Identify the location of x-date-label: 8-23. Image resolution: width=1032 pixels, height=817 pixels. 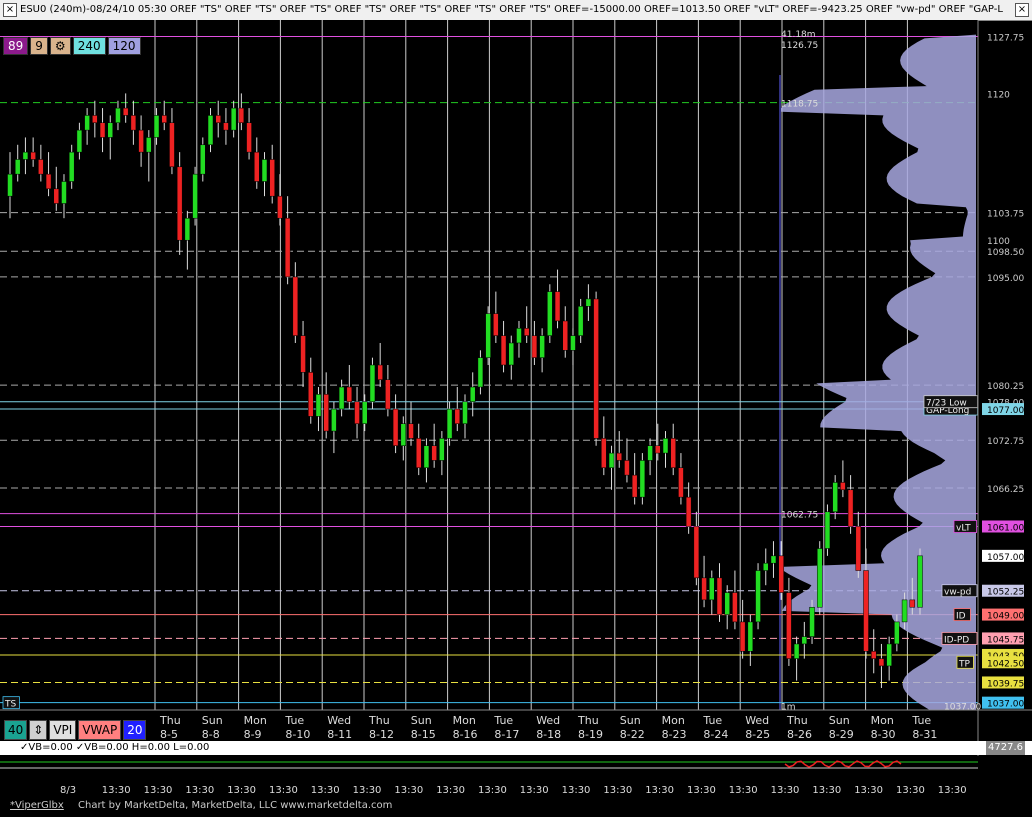
(674, 734).